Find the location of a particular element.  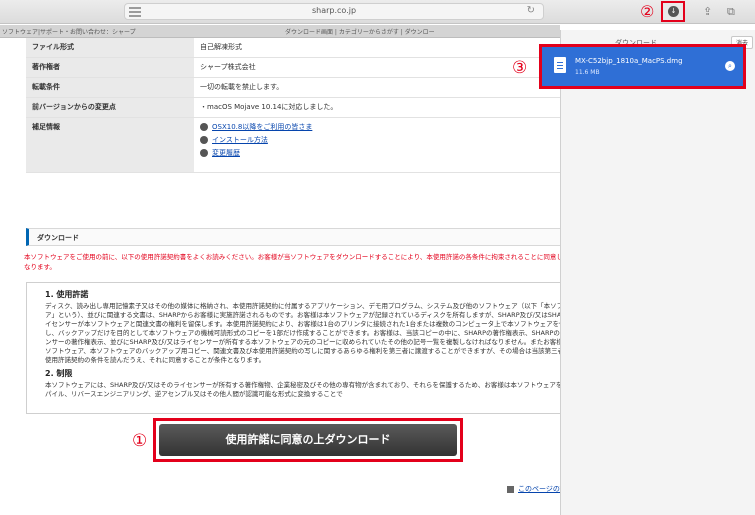

table-row: 前バージョンからの変更点 ・macOS Mojave 10.14に対応しました。 is located at coordinates (298, 108).